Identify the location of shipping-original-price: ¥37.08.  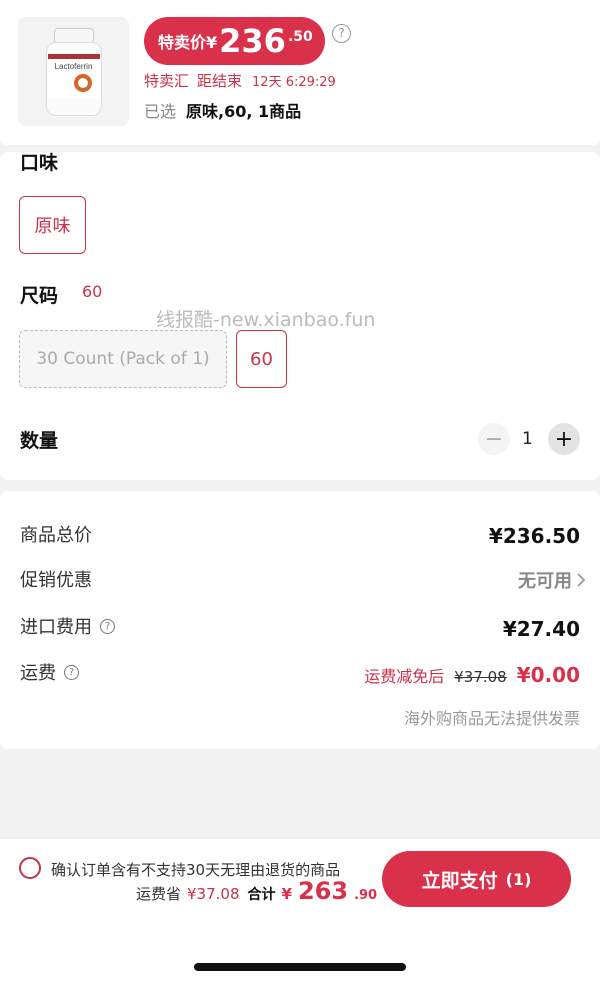
(480, 677).